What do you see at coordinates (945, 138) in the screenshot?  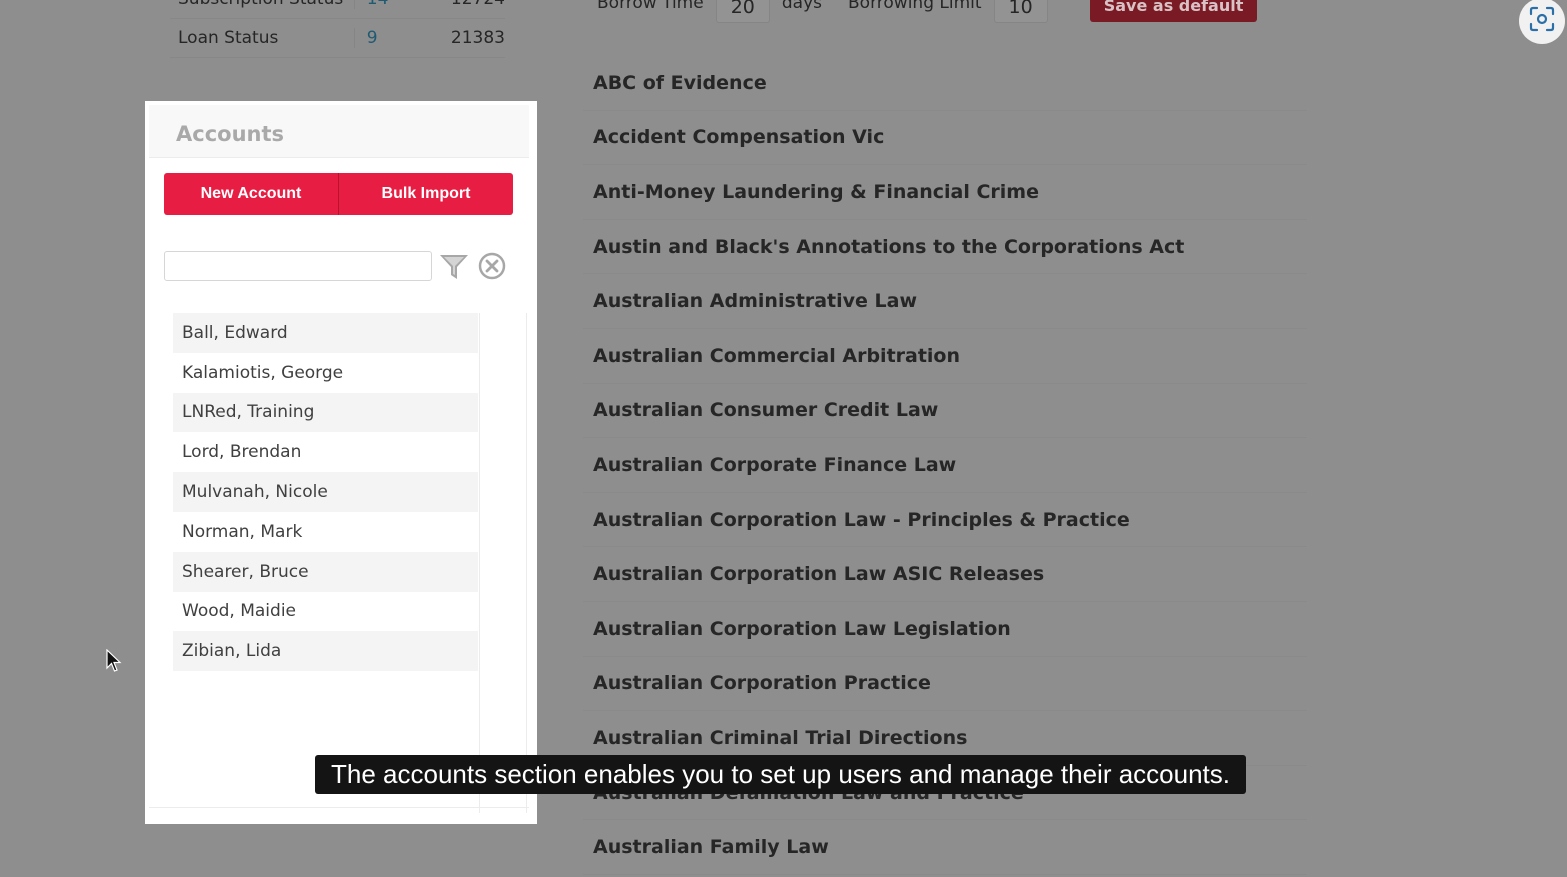 I see `book-item: Accident Compensation Vic` at bounding box center [945, 138].